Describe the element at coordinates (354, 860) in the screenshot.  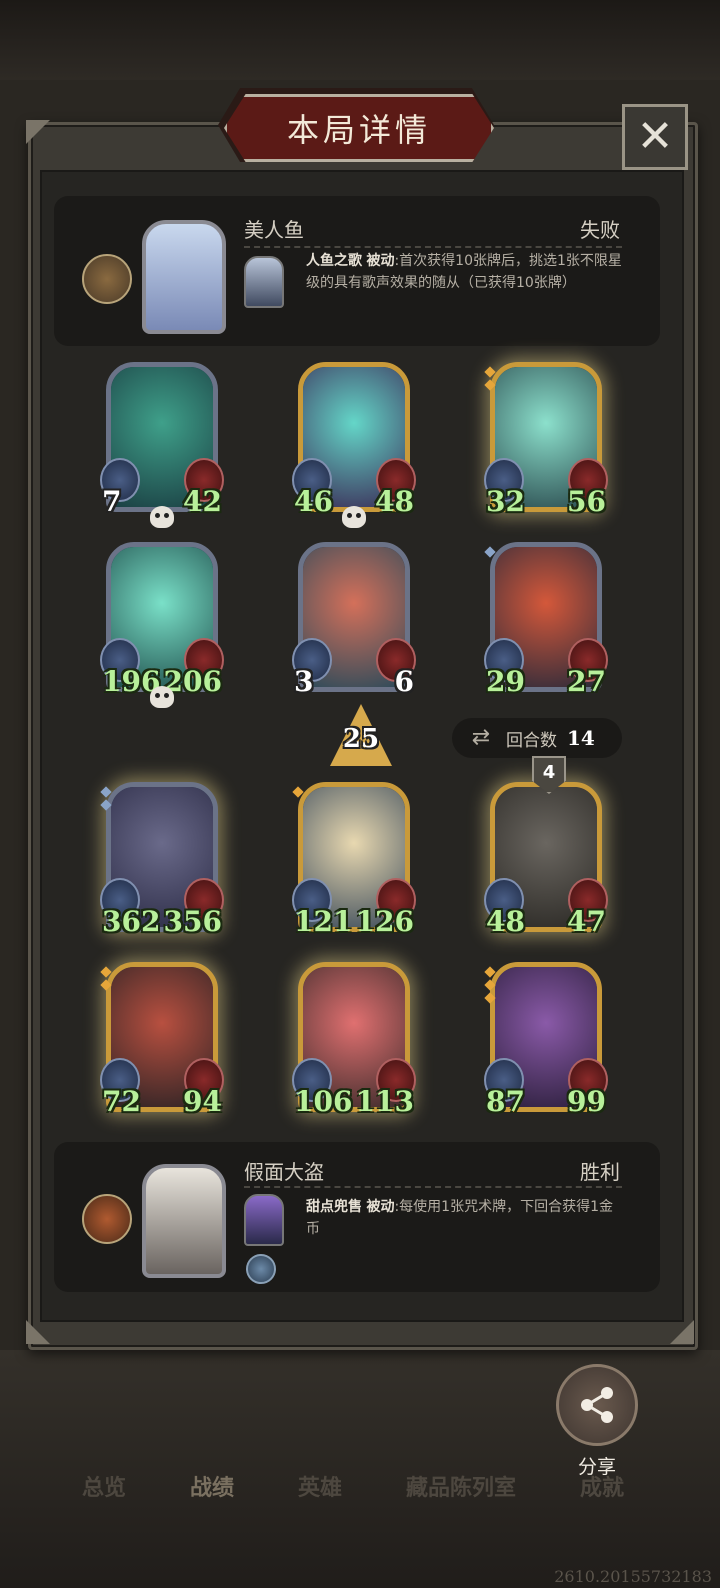
I see `minion-card: 121 126` at that location.